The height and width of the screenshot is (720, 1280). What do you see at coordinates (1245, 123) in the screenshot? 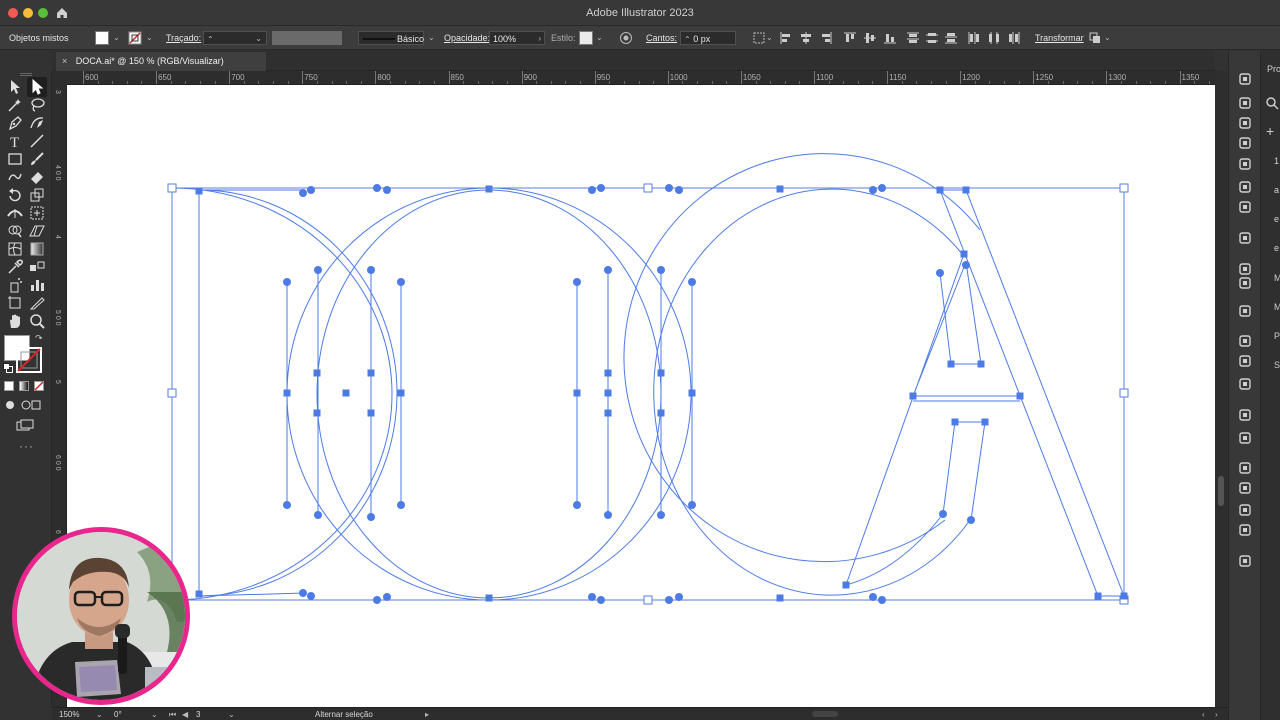
I see `properties-panel-icon` at bounding box center [1245, 123].